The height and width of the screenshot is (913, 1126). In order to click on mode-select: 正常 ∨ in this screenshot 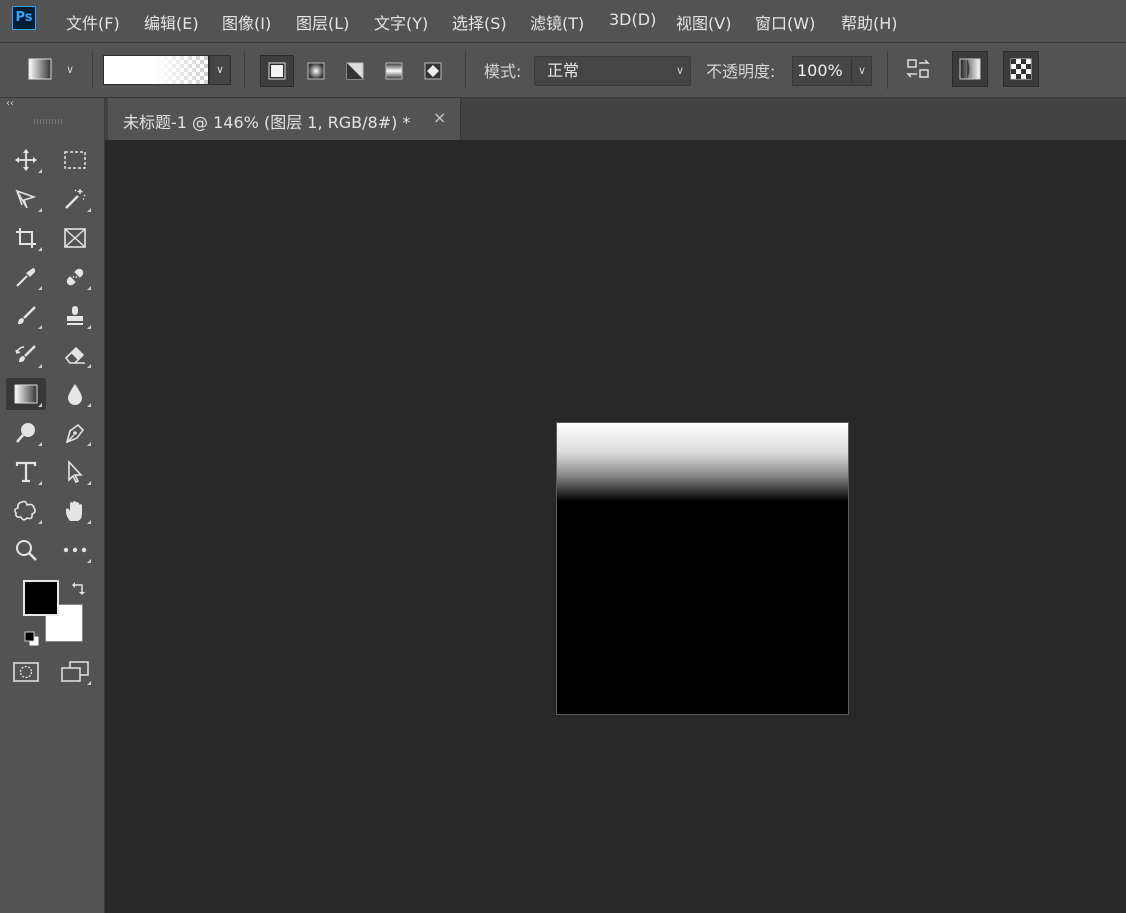, I will do `click(612, 71)`.